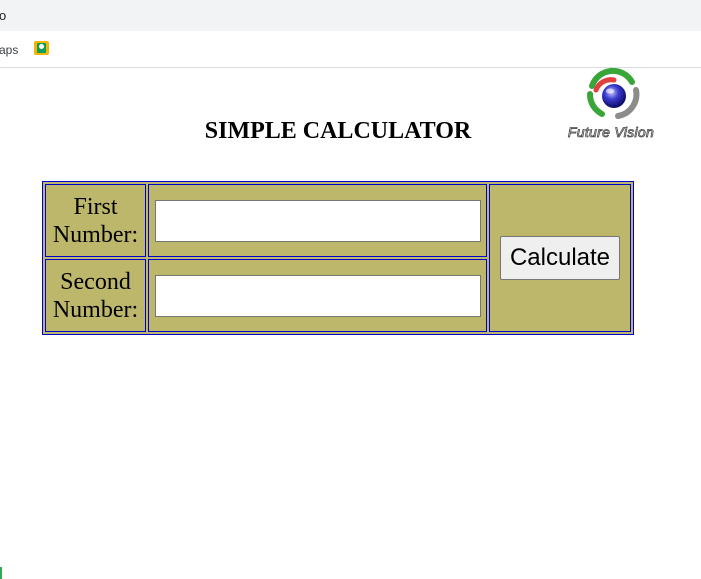 The height and width of the screenshot is (579, 701). Describe the element at coordinates (41, 48) in the screenshot. I see `user-bookmark-icon` at that location.